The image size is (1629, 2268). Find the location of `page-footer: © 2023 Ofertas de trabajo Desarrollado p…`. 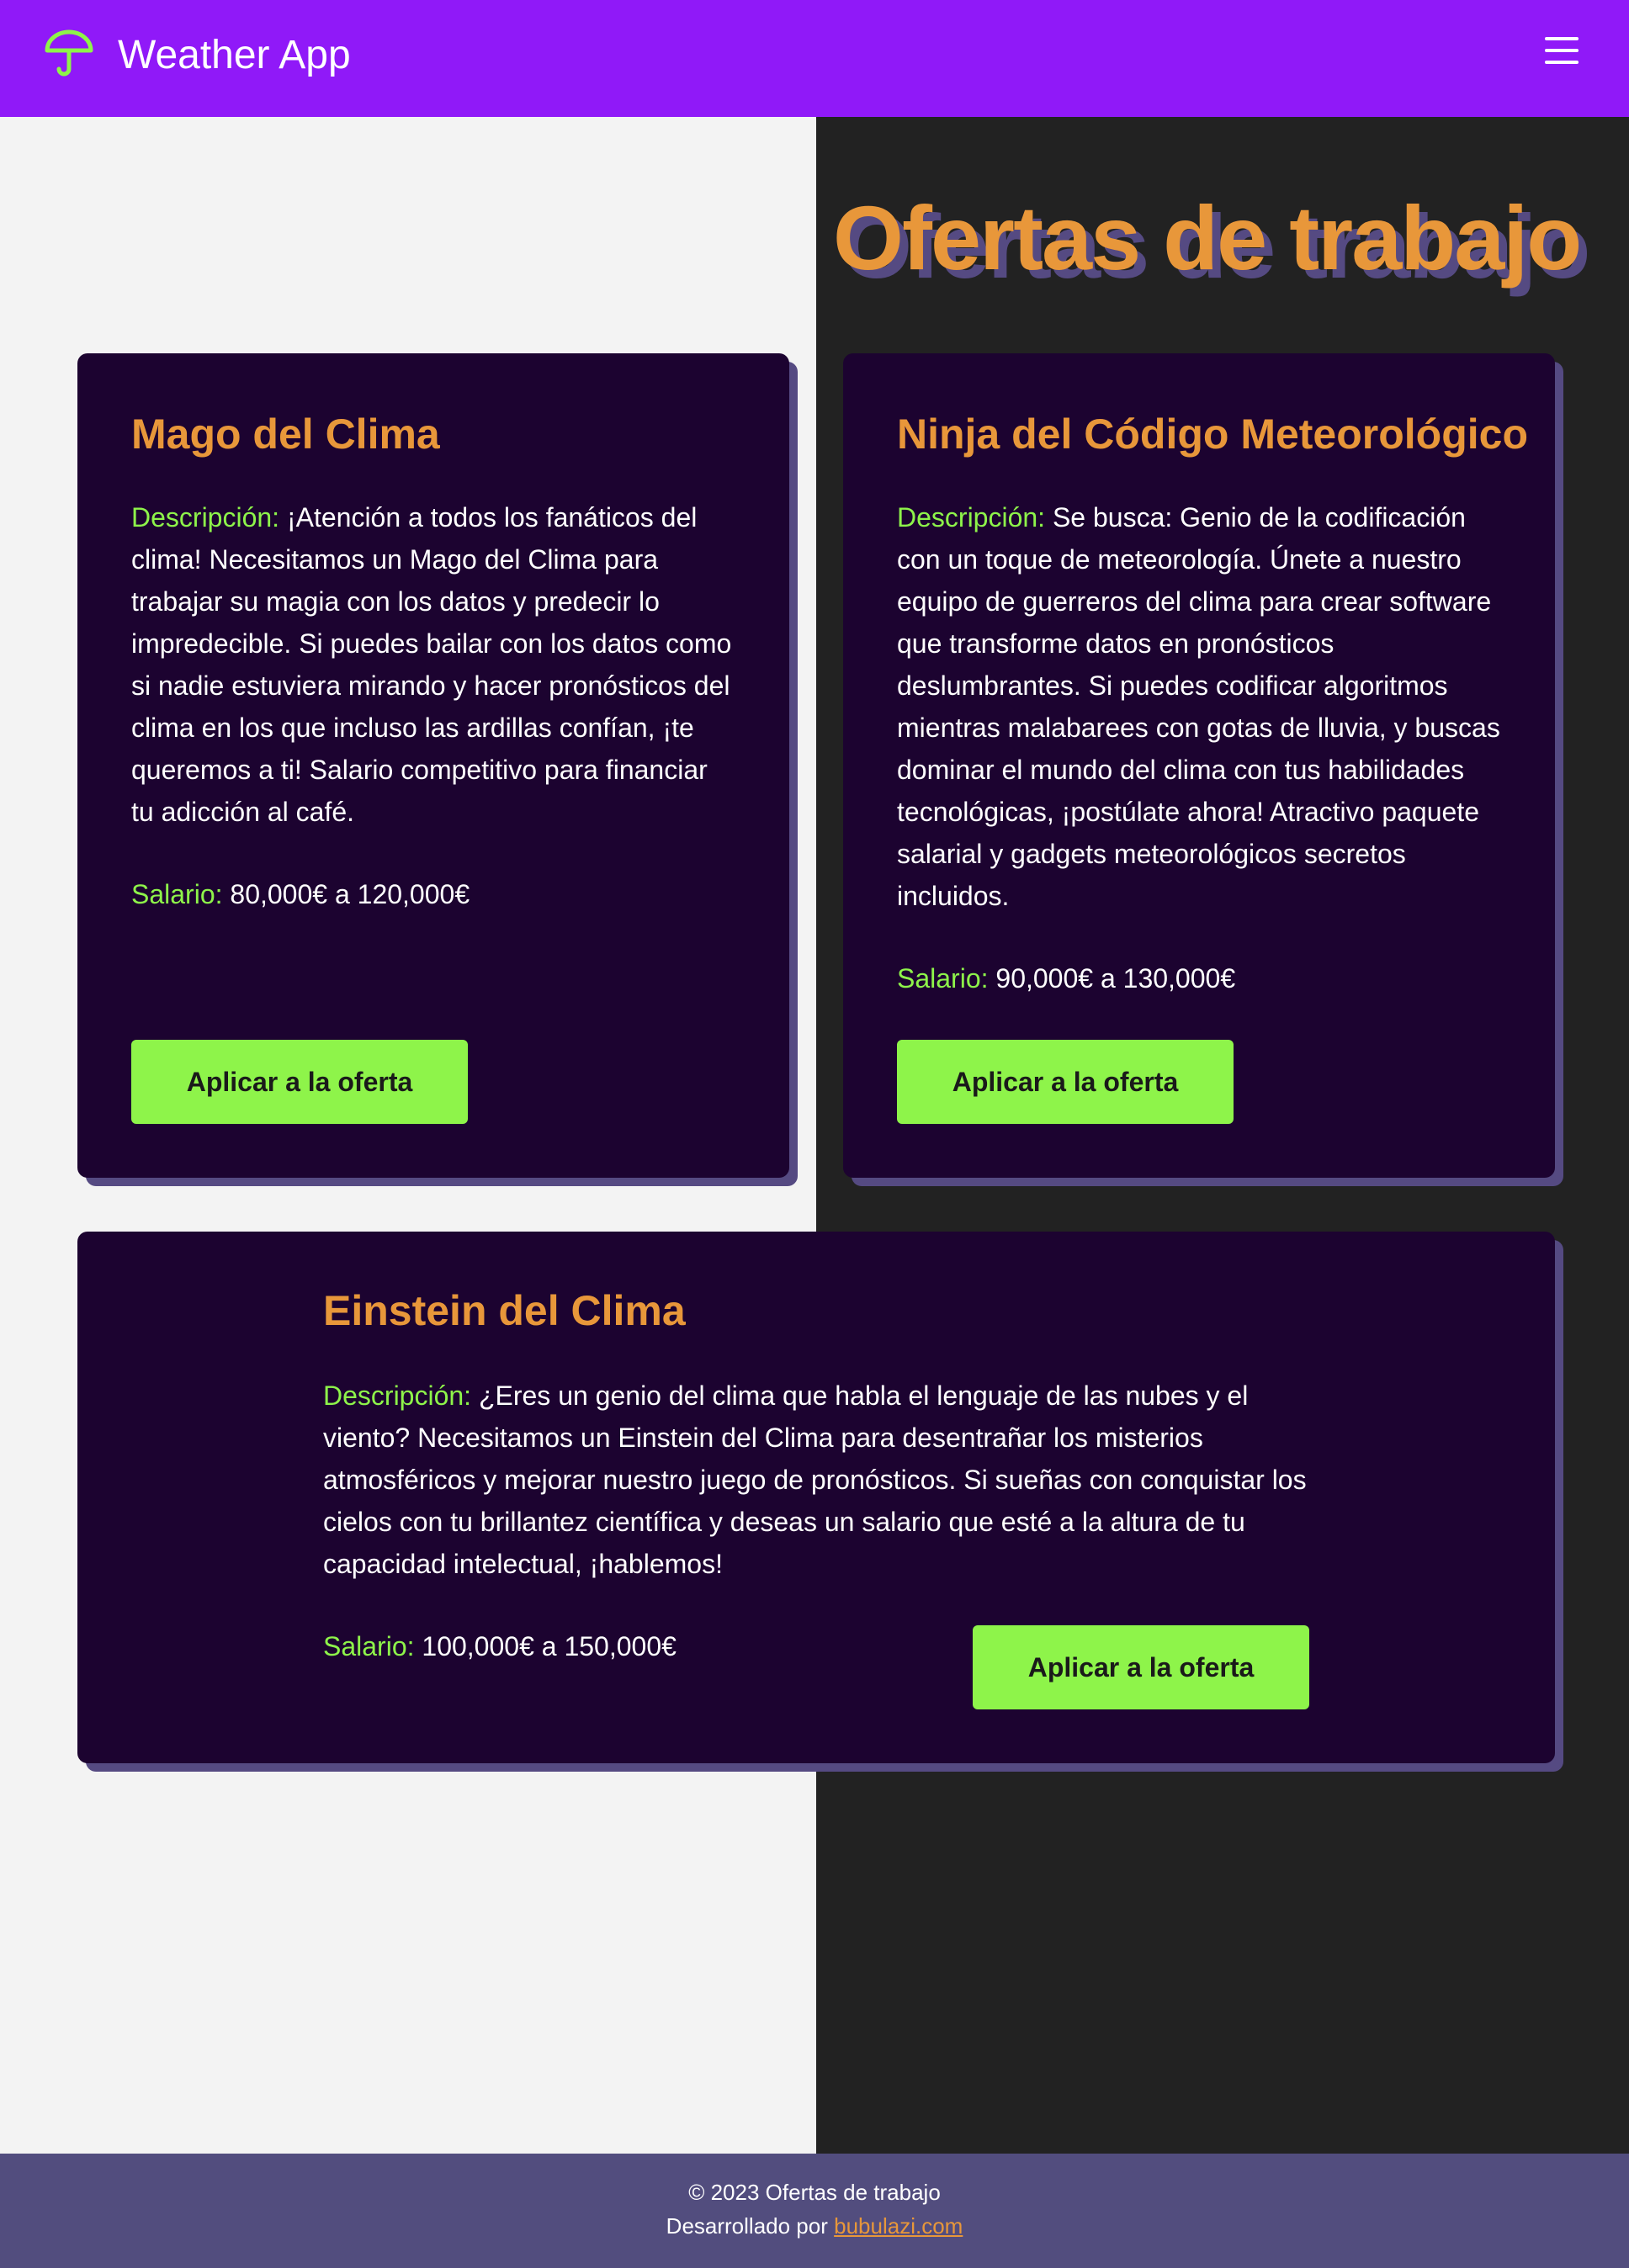

page-footer: © 2023 Ofertas de trabajo Desarrollado p… is located at coordinates (815, 2211).